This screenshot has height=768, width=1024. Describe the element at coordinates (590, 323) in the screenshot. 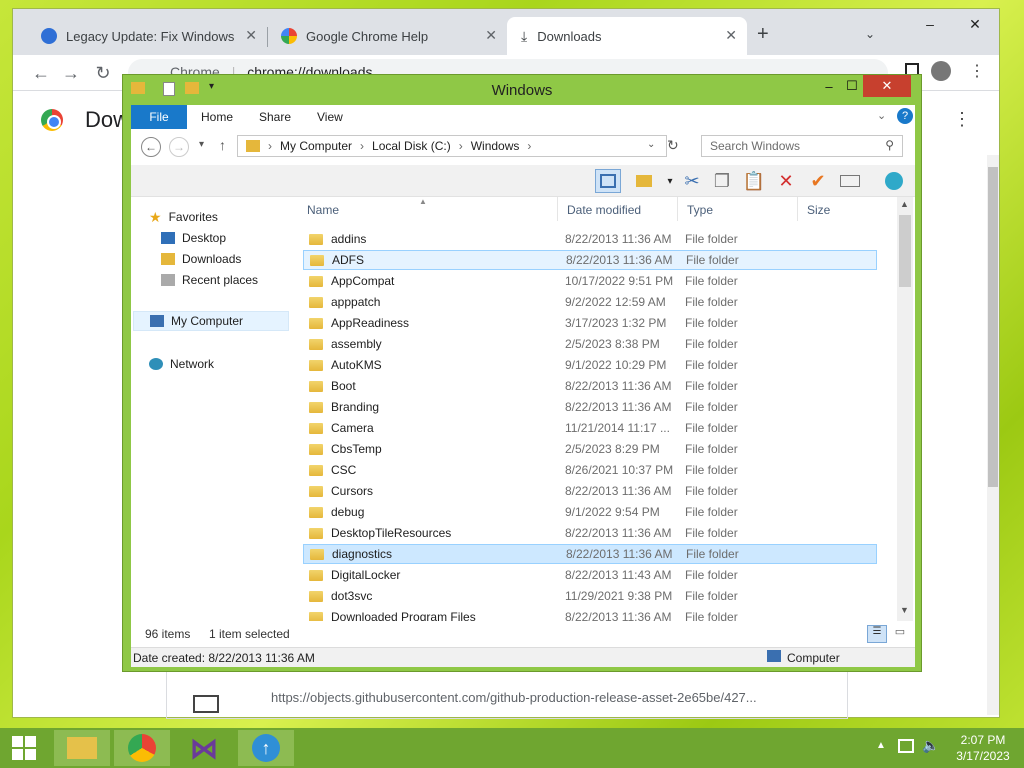

I see `file-row: AppReadiness 3/17/2023 1:32 PM File folder` at that location.